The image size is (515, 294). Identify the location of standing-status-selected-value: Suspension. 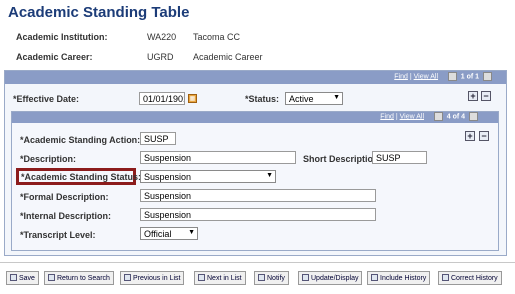
(168, 177).